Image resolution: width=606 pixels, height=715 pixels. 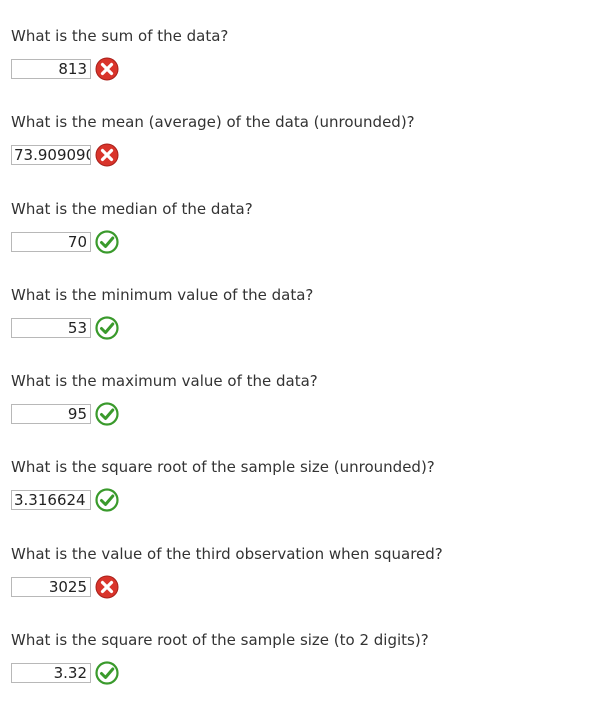 I want to click on answer-input: 3025, so click(x=51, y=587).